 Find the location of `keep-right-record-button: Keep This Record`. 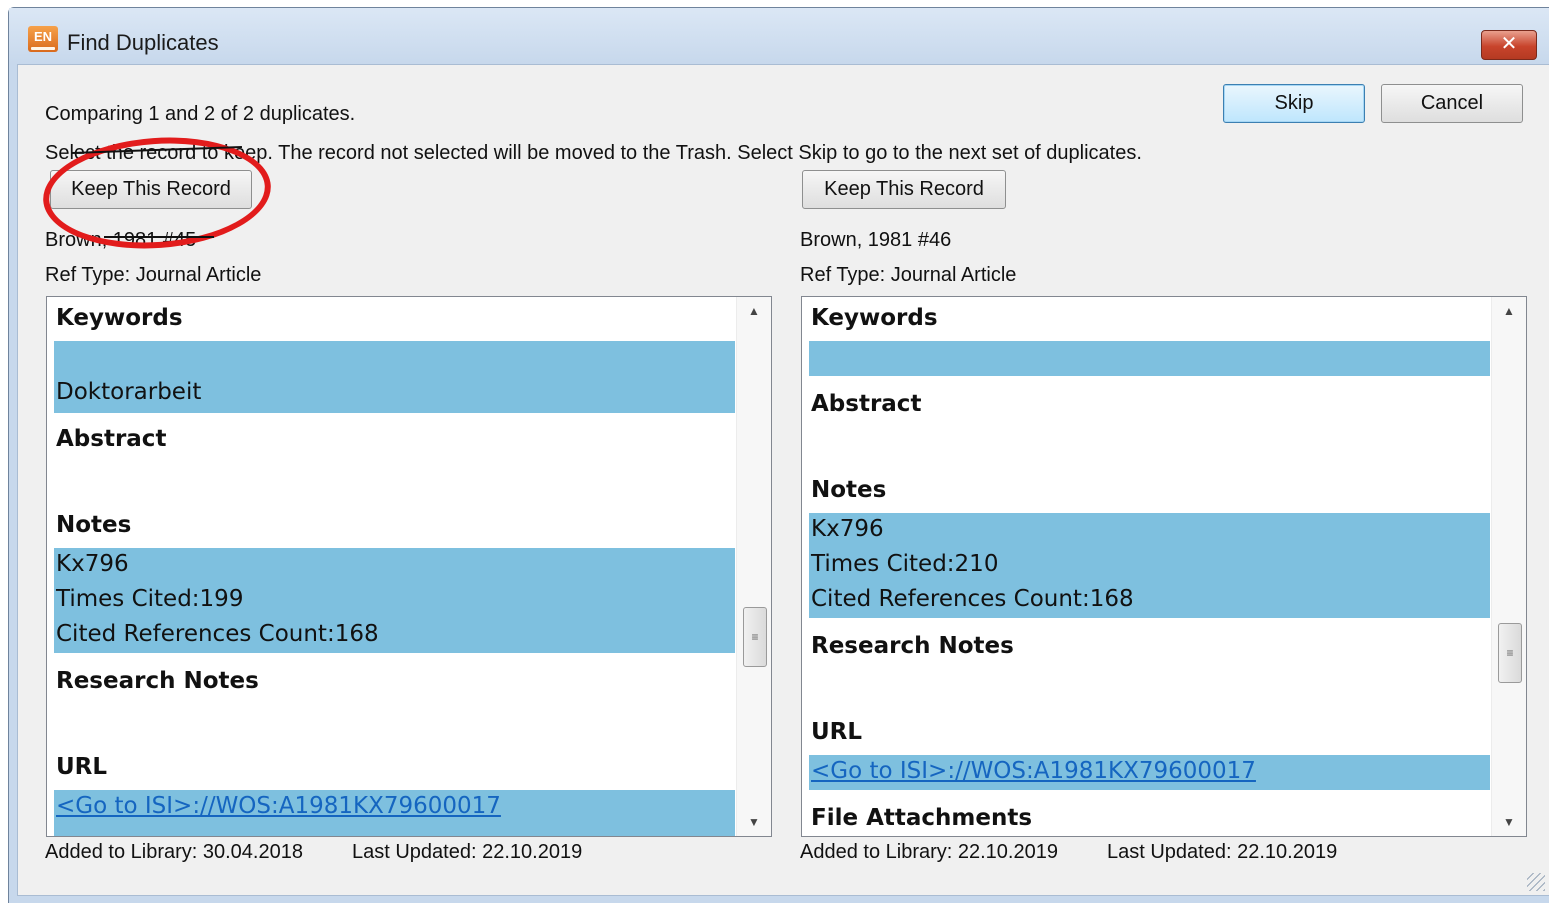

keep-right-record-button: Keep This Record is located at coordinates (904, 189).